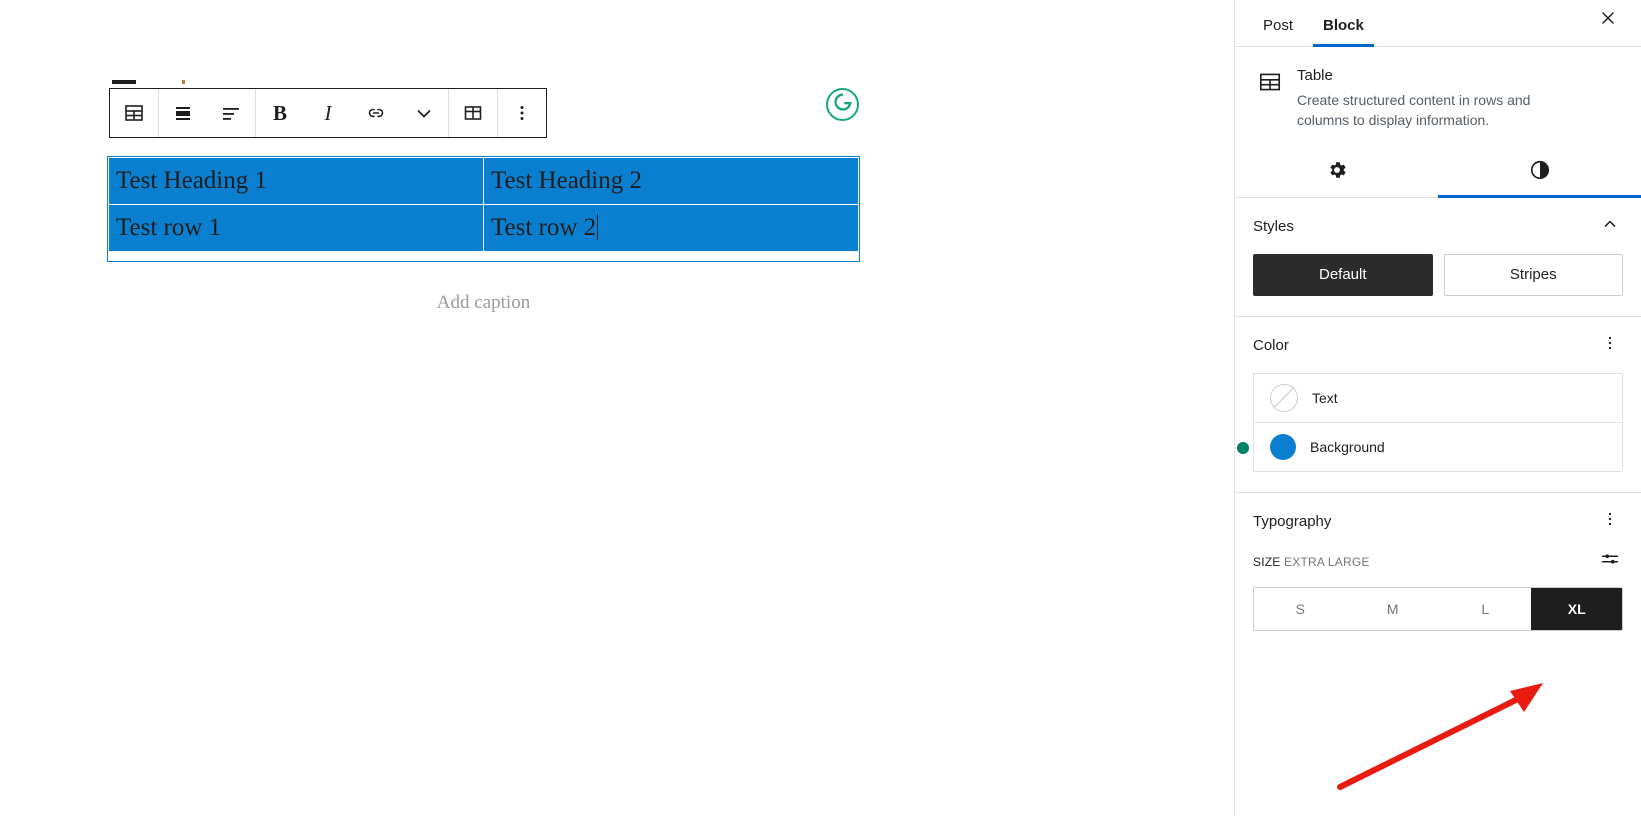  I want to click on table-body: Test row 1 Test row 2, so click(483, 228).